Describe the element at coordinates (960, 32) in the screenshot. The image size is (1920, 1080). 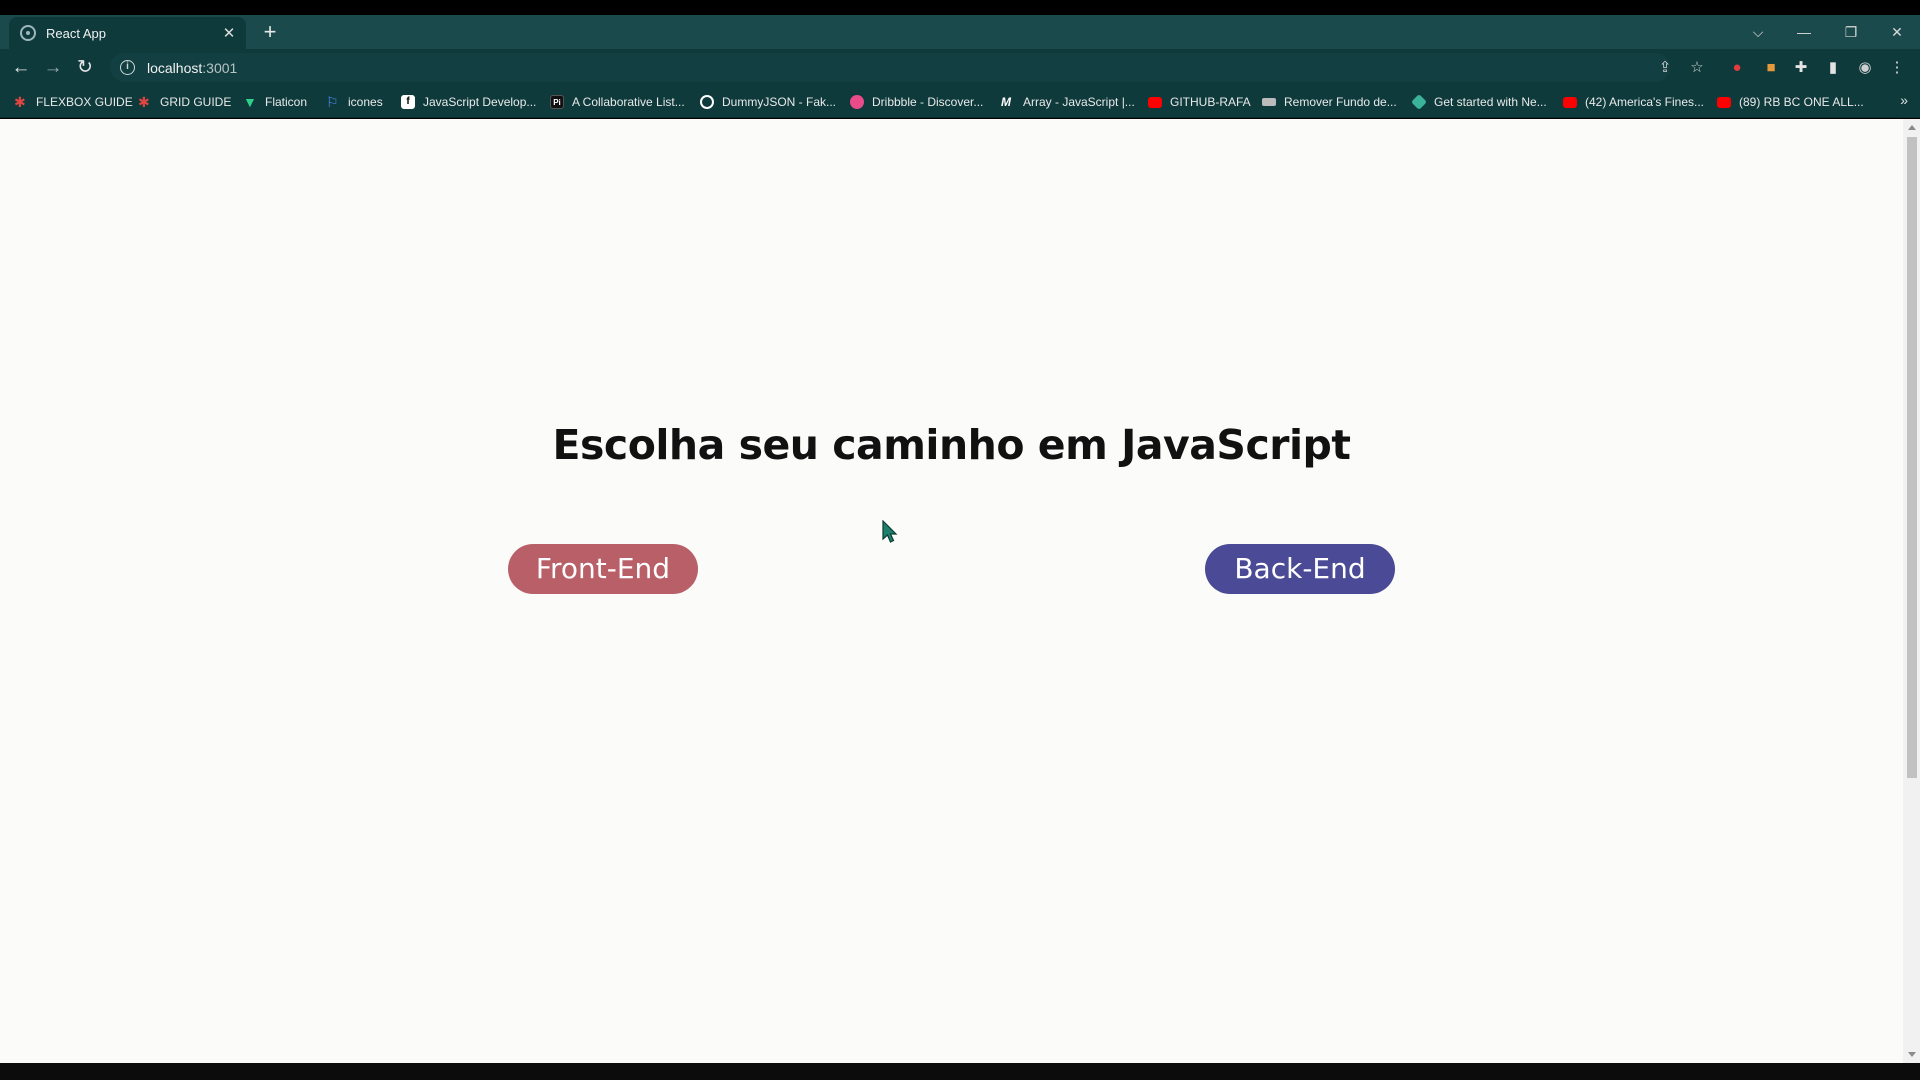
I see `tab-strip: React App ✕ + ⌵ — ❐ ✕` at that location.